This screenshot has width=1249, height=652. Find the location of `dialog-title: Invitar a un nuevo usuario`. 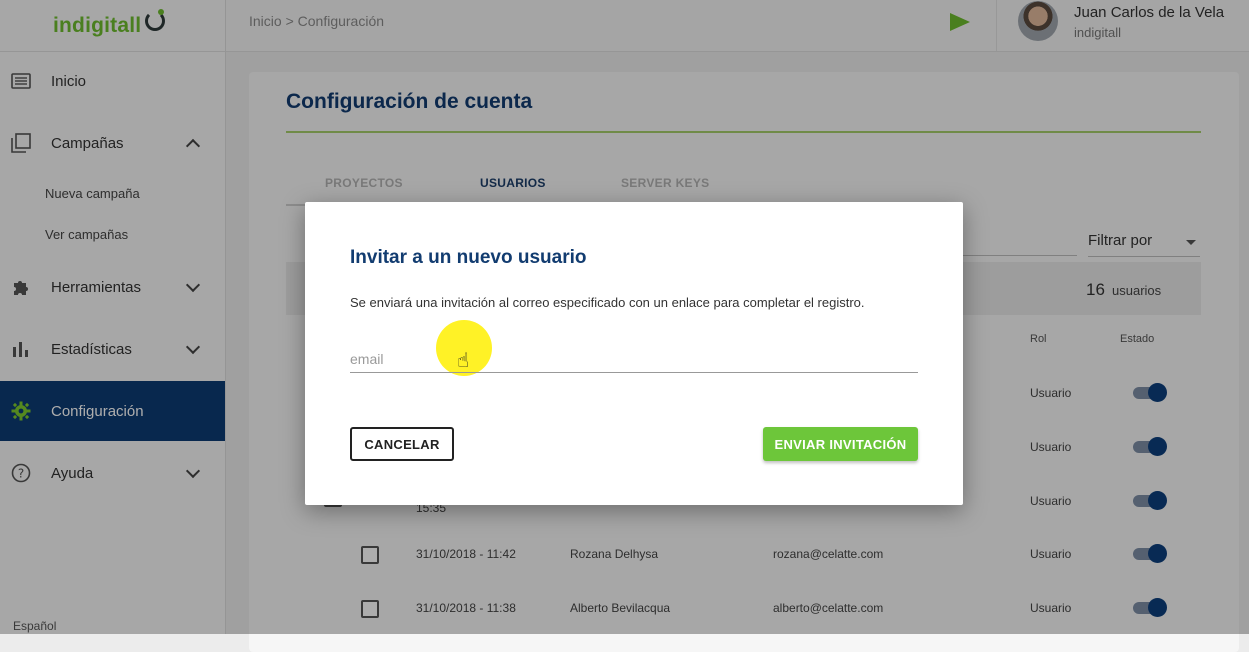

dialog-title: Invitar a un nuevo usuario is located at coordinates (468, 257).